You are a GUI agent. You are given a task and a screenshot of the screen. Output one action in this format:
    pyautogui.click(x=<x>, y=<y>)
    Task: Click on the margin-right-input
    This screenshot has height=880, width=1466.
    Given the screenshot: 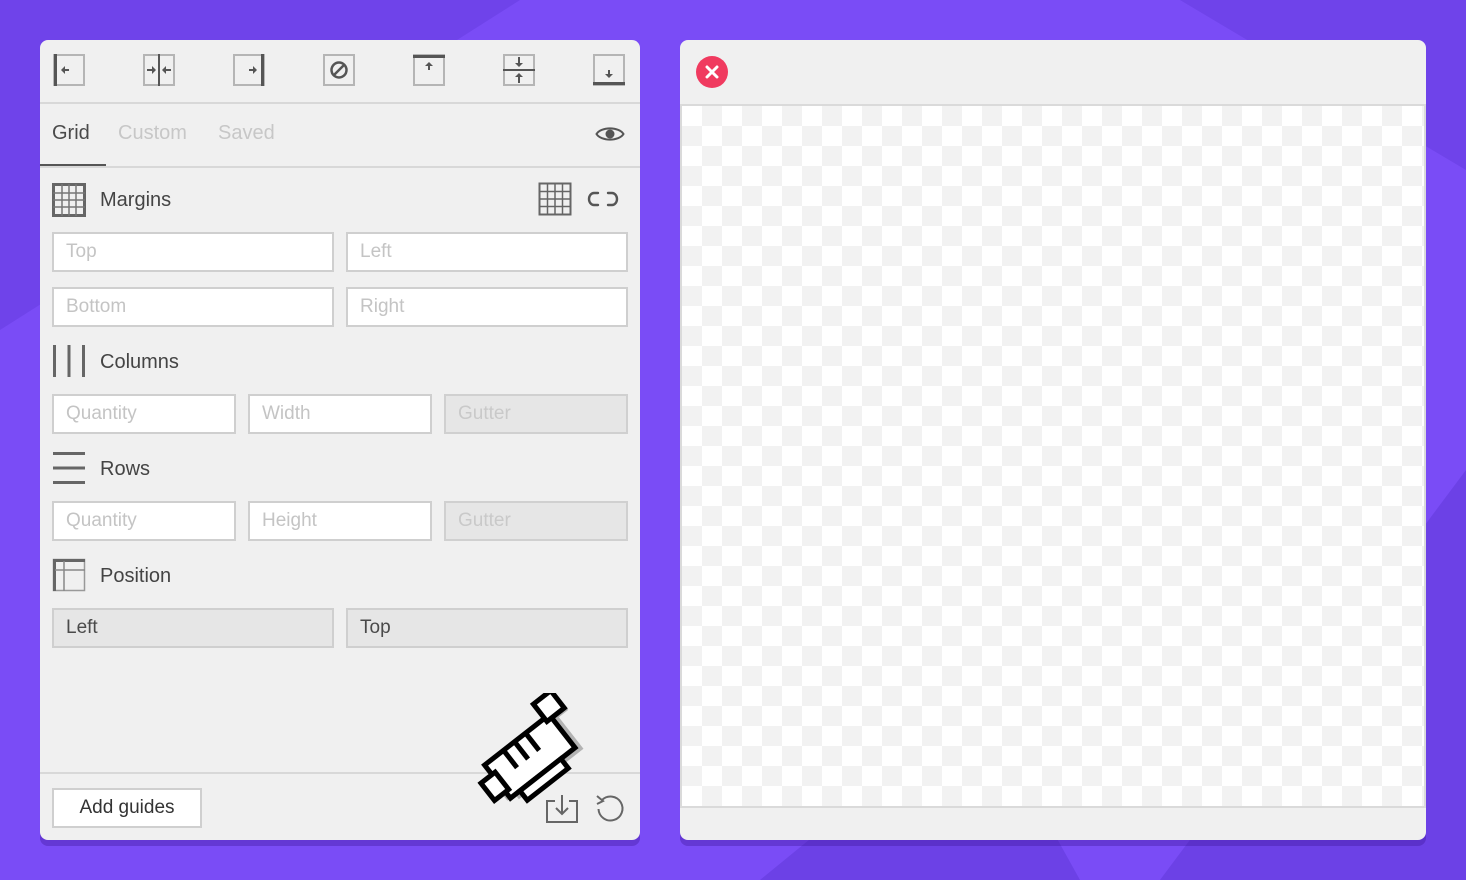 What is the action you would take?
    pyautogui.click(x=487, y=307)
    